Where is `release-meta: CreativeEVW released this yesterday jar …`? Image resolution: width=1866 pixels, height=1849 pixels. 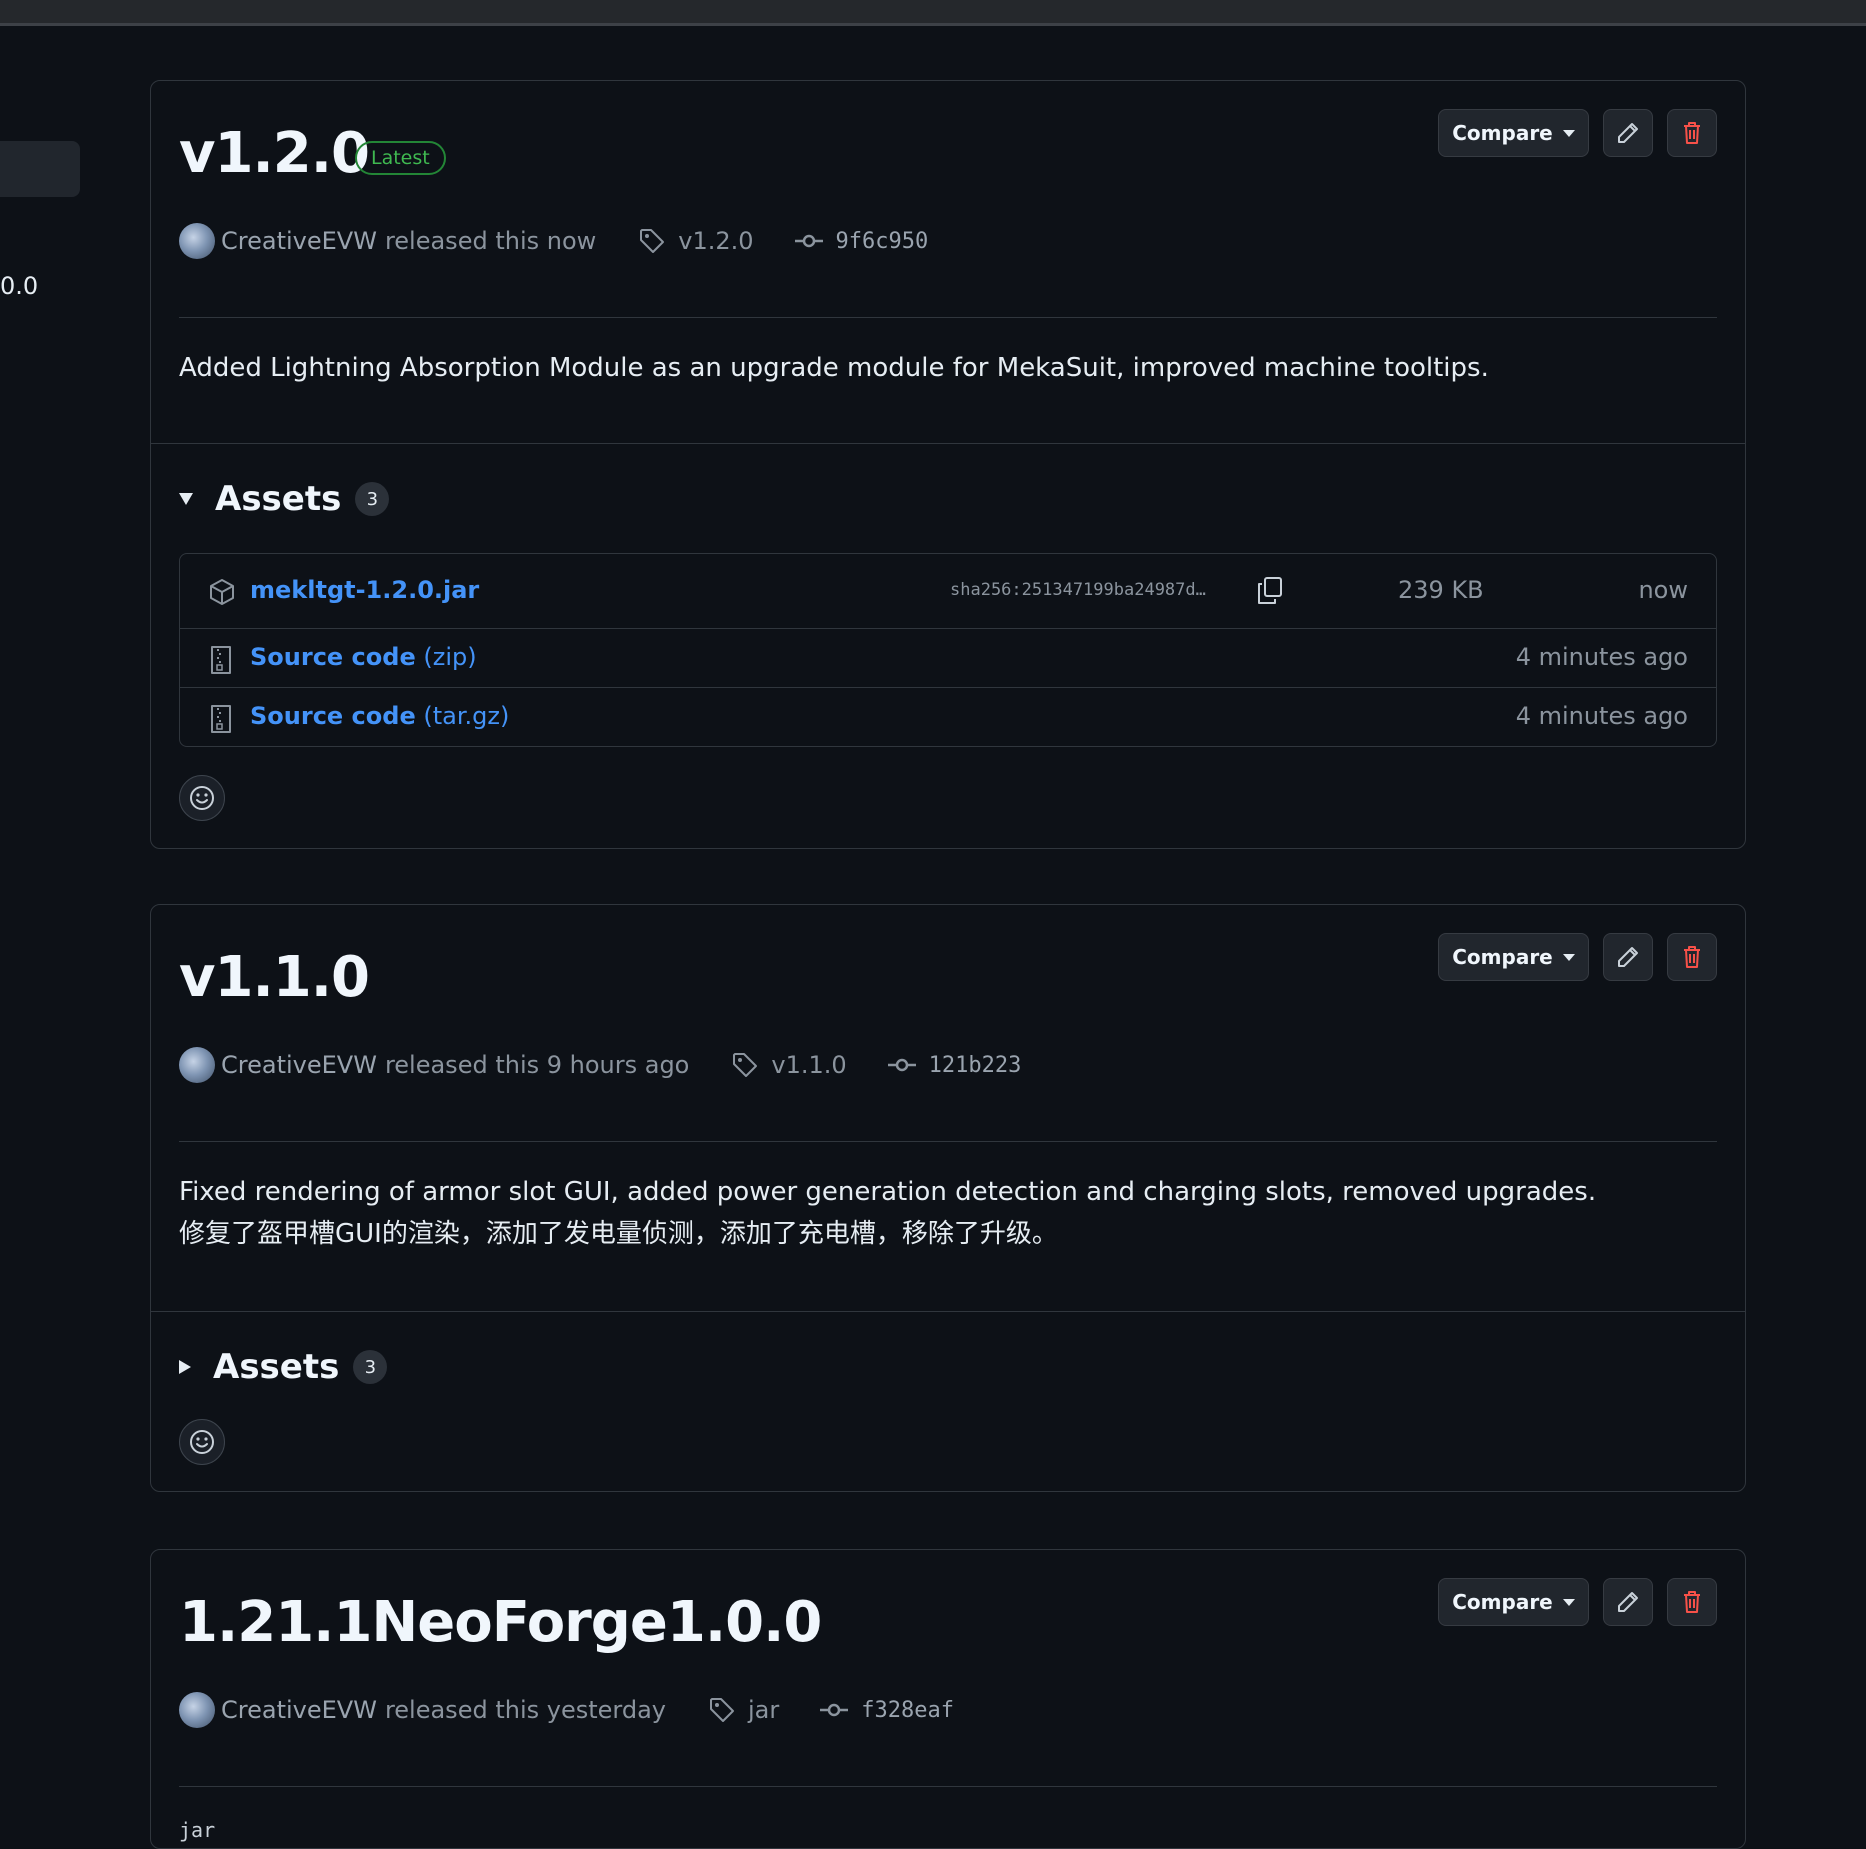
release-meta: CreativeEVW released this yesterday jar … is located at coordinates (566, 1710).